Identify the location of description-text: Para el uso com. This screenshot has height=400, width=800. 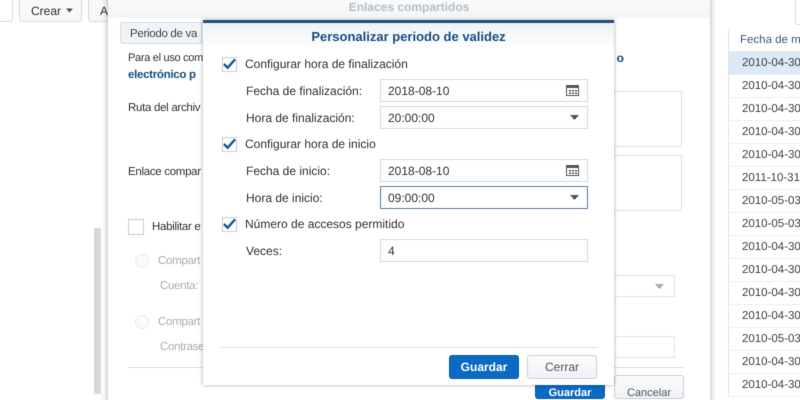
(165, 58).